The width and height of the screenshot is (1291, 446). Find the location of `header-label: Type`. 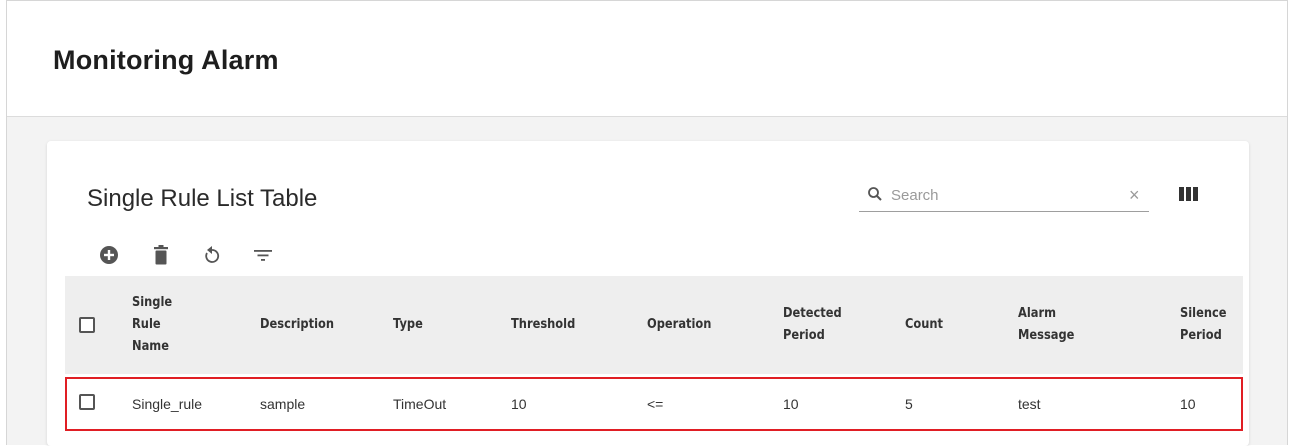

header-label: Type is located at coordinates (408, 324).